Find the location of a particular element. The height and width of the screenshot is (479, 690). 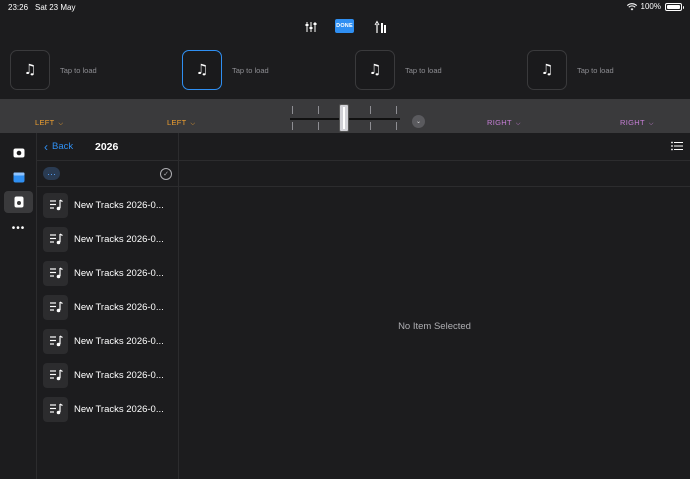

music-storage-icon is located at coordinates (18, 202).